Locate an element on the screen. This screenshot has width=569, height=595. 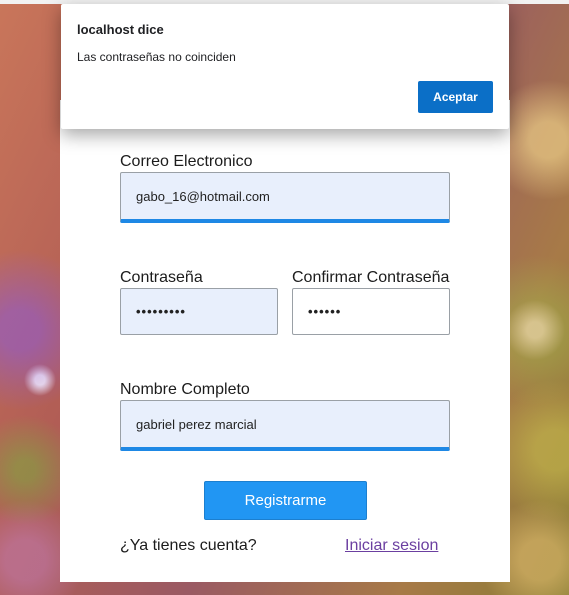
password-label: Contraseña is located at coordinates (161, 277).